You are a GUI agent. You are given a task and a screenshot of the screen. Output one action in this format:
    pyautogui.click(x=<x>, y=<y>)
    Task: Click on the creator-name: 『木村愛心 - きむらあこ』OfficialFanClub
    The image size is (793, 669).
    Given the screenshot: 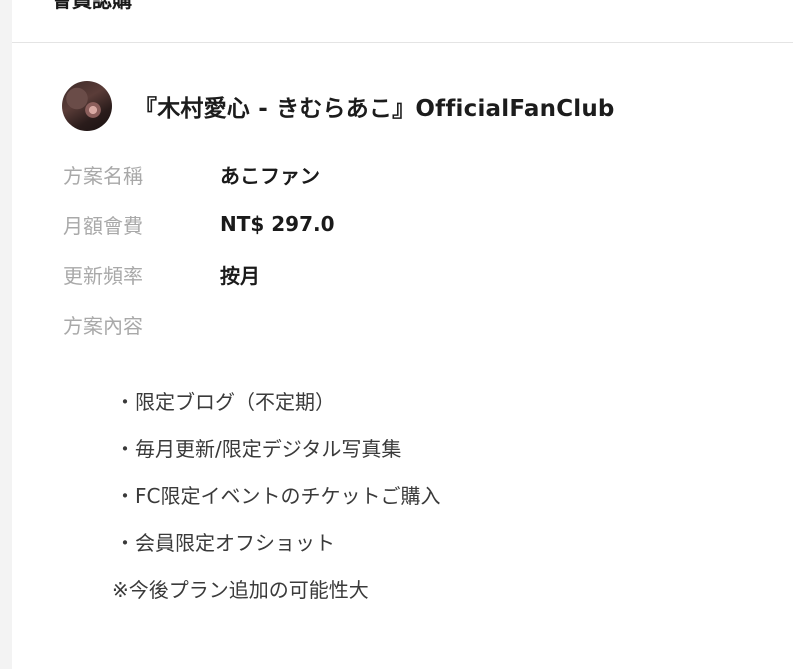 What is the action you would take?
    pyautogui.click(x=374, y=109)
    